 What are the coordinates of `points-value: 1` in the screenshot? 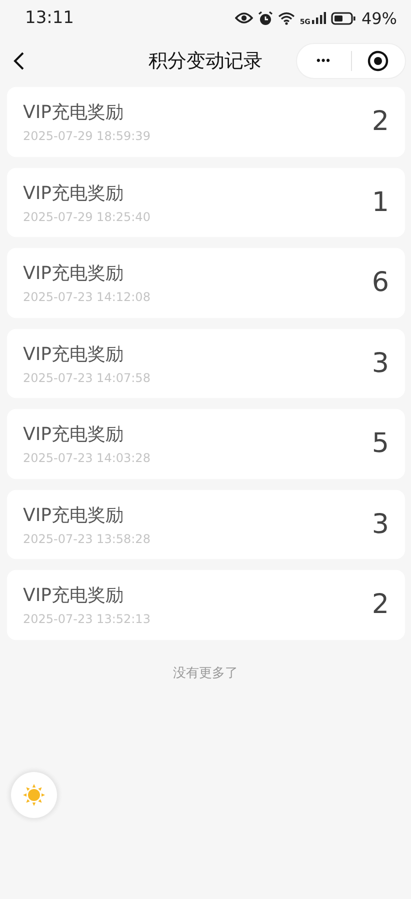 It's located at (380, 202).